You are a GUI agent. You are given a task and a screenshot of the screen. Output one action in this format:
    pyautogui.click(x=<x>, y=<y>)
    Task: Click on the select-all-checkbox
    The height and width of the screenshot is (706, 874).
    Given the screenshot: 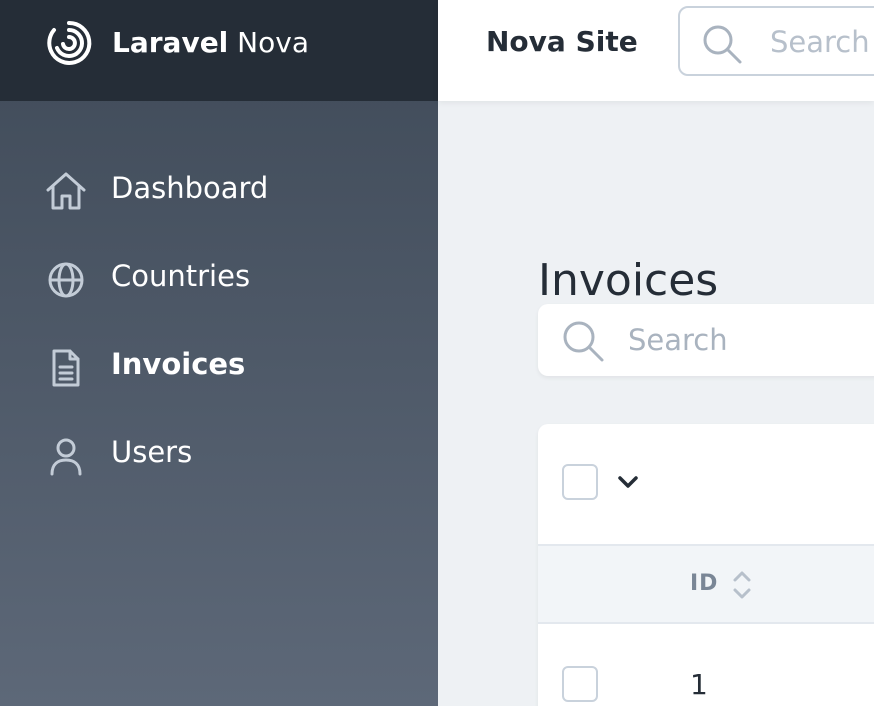 What is the action you would take?
    pyautogui.click(x=580, y=482)
    